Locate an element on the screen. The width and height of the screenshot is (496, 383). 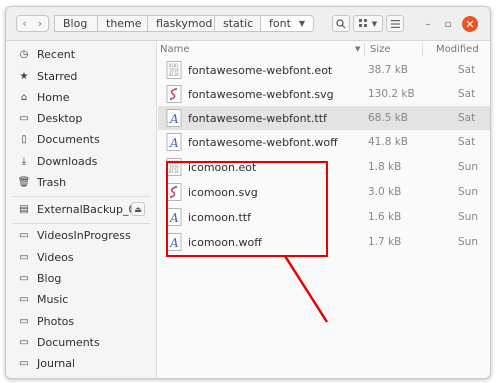
sidebar-item-videosinprogress: ▭ VideosInProgress is located at coordinates (81, 235).